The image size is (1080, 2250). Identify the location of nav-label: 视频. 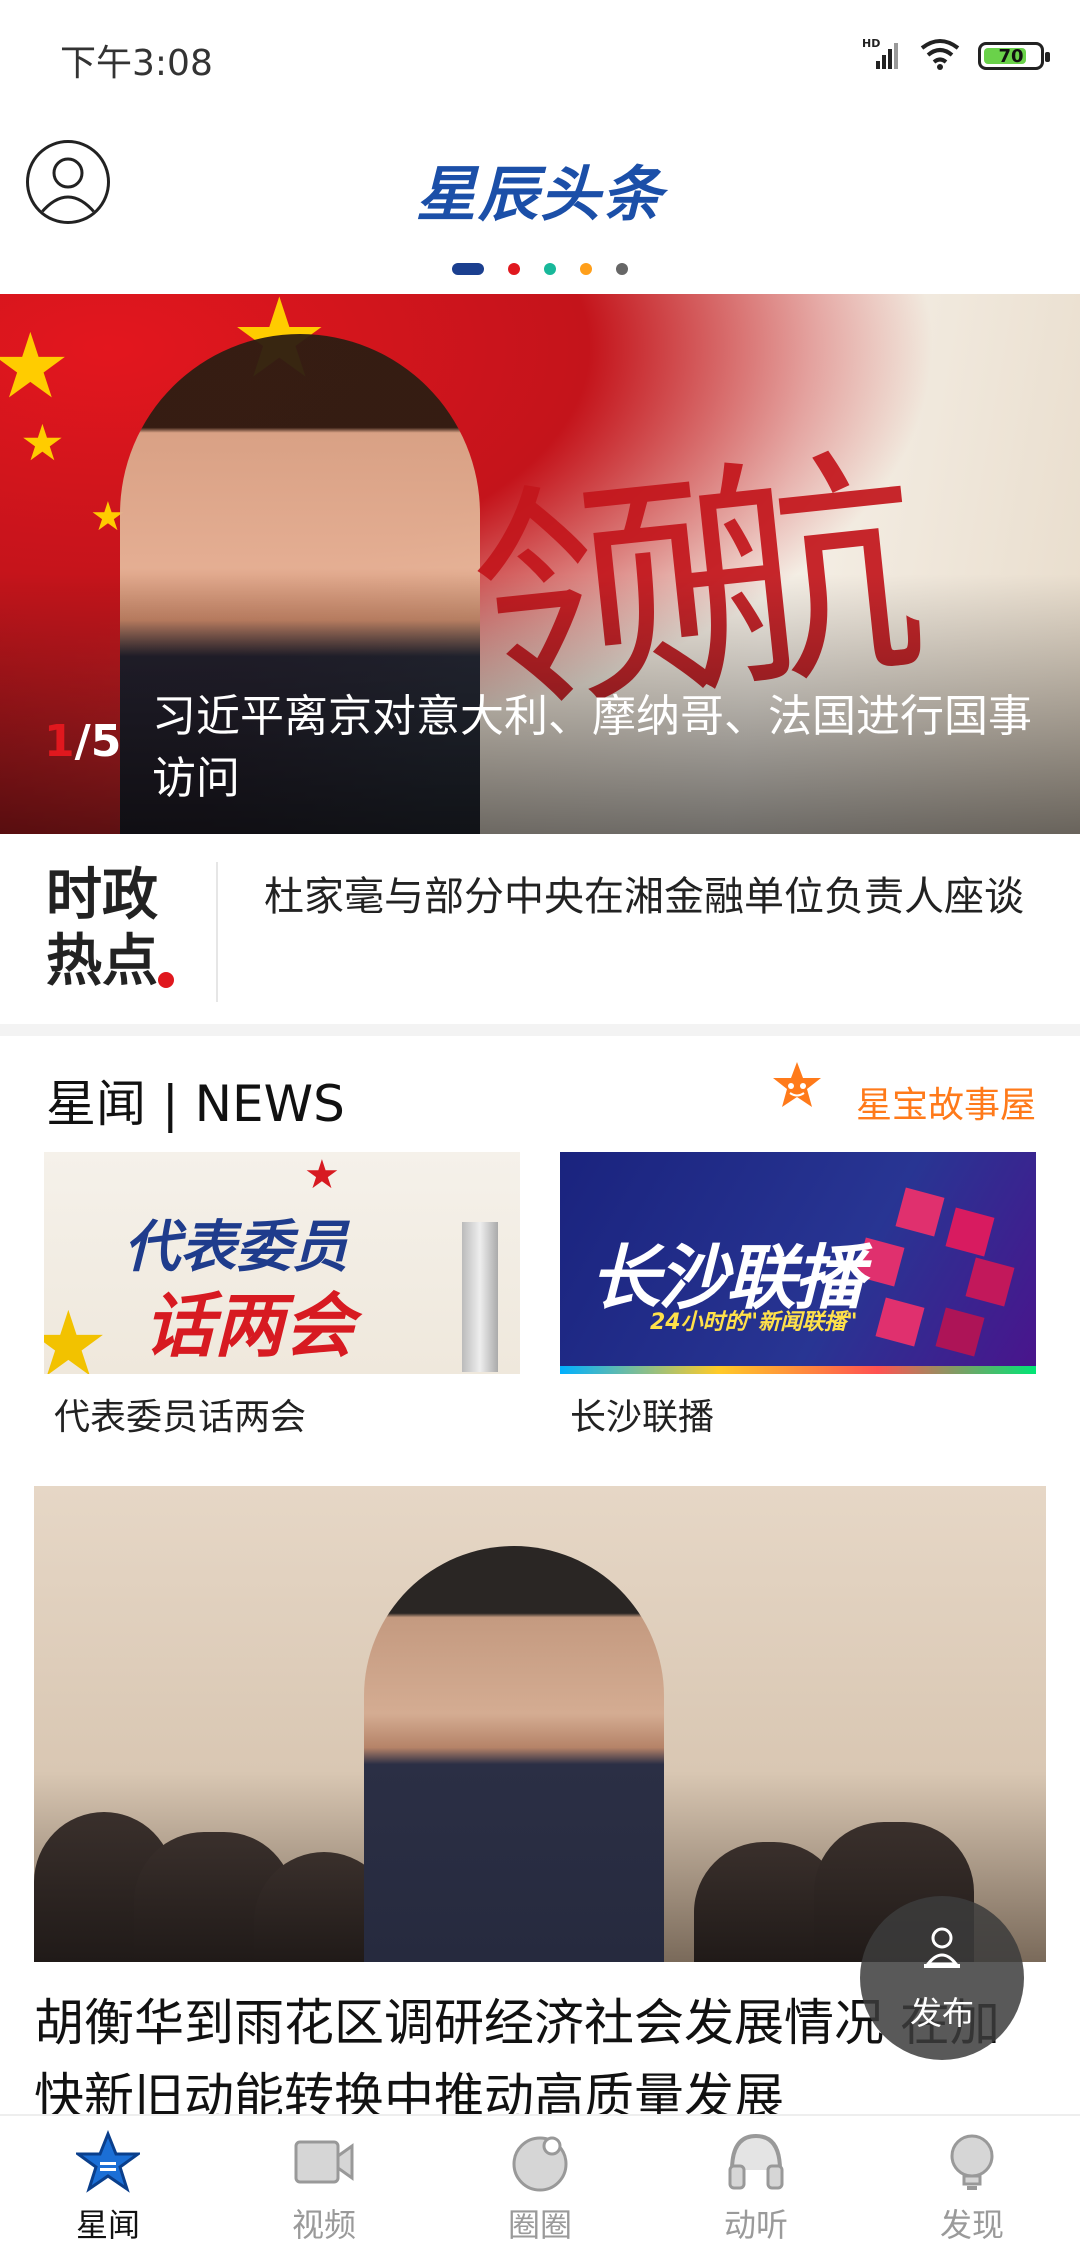
(323, 2225).